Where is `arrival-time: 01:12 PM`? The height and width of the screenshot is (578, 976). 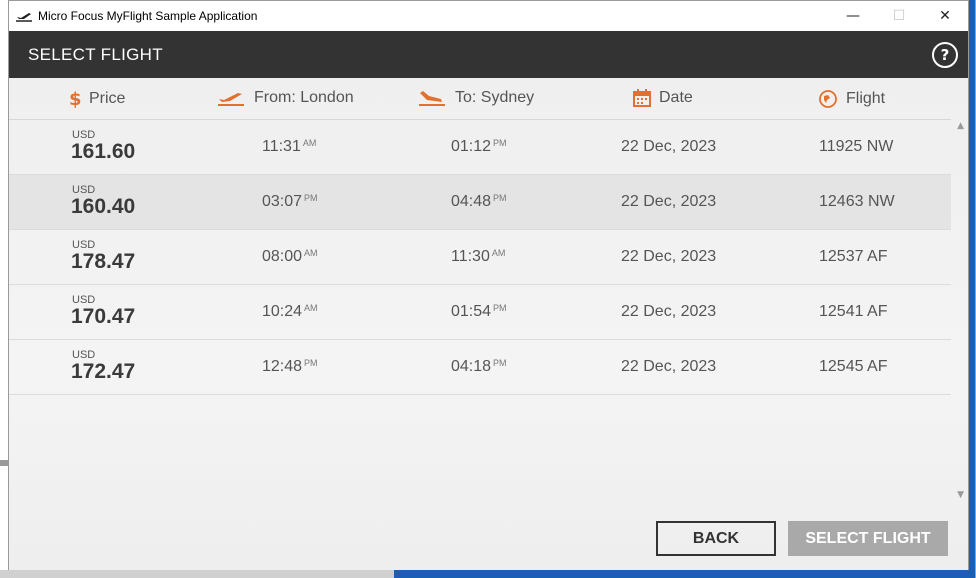 arrival-time: 01:12 PM is located at coordinates (479, 147).